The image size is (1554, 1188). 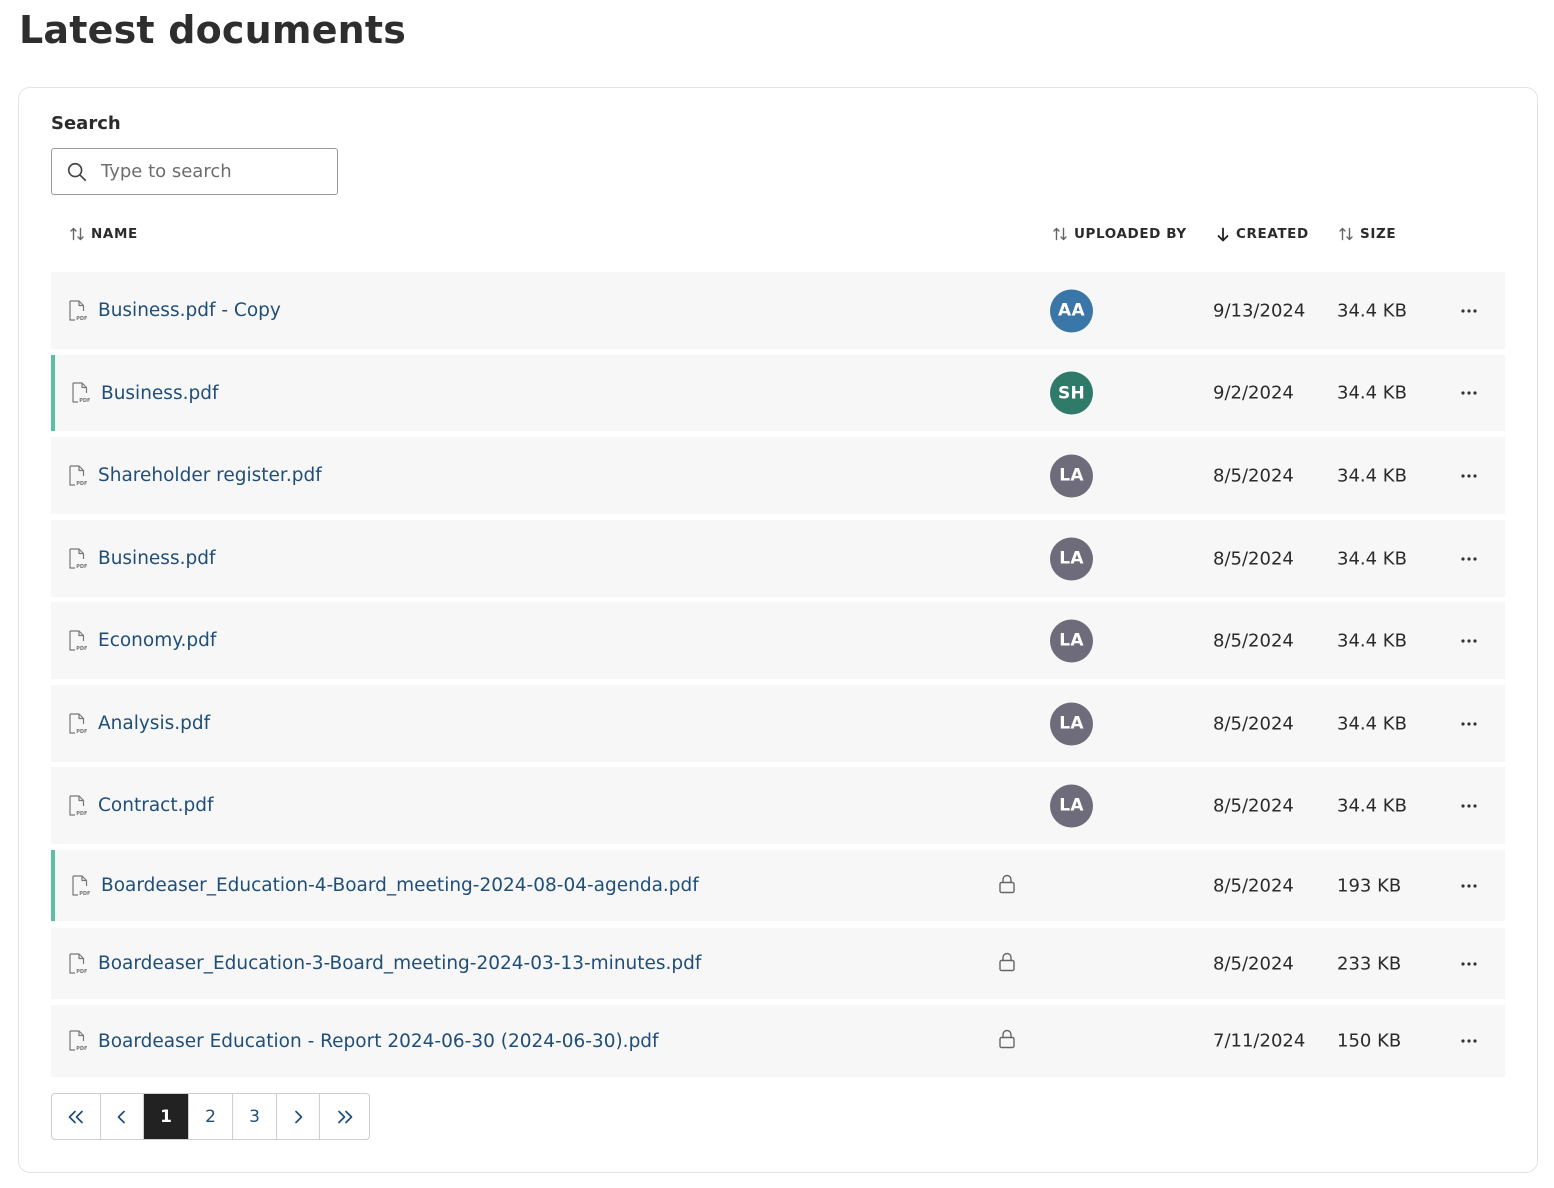 I want to click on avatar: AA, so click(x=1071, y=310).